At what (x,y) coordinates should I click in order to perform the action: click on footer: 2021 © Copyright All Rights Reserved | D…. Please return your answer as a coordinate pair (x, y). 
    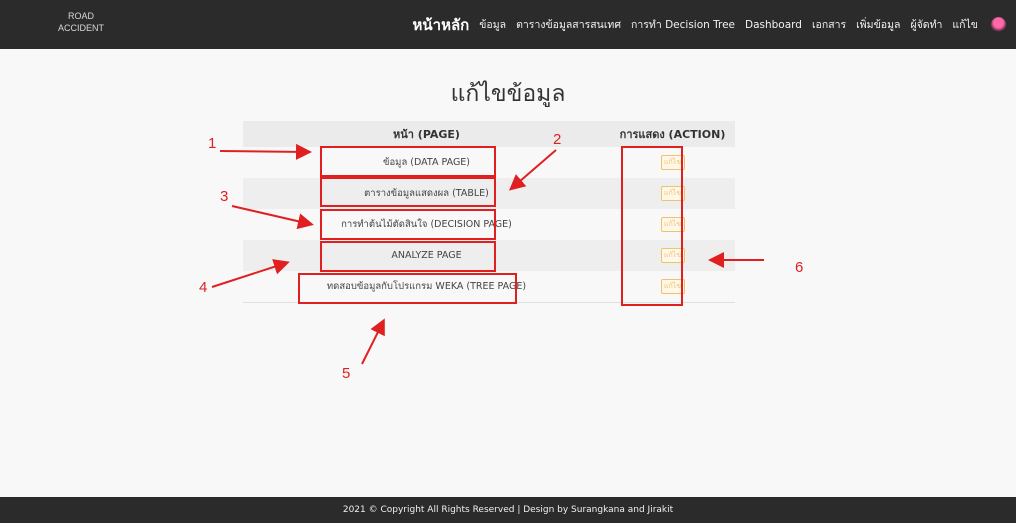
    Looking at the image, I should click on (508, 510).